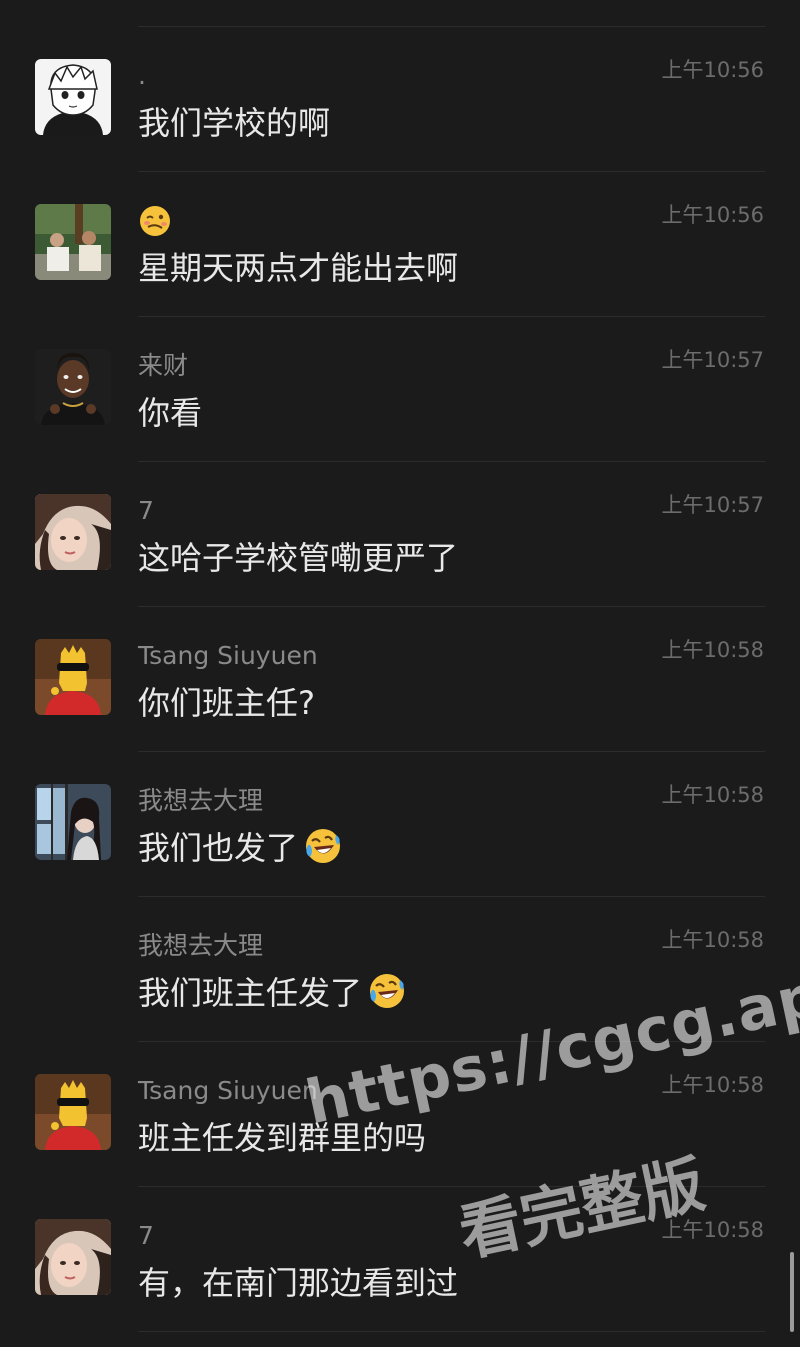 Image resolution: width=800 pixels, height=1347 pixels. What do you see at coordinates (73, 387) in the screenshot?
I see `man-portrait-avatar` at bounding box center [73, 387].